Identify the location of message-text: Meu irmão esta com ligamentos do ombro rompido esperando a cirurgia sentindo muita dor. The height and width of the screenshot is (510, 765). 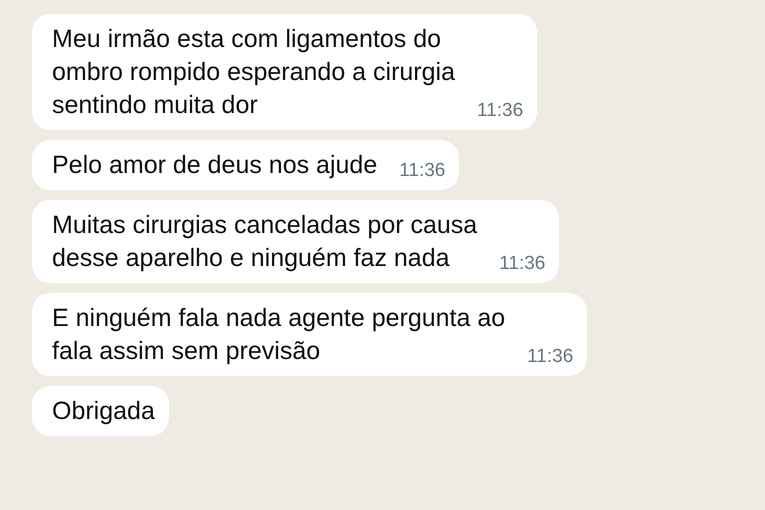
(253, 72).